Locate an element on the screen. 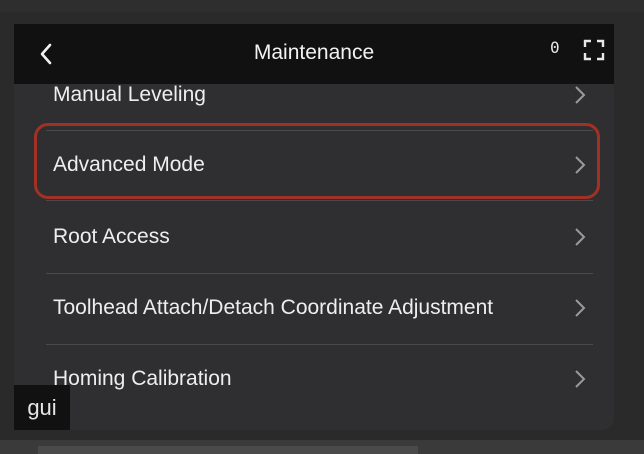 The height and width of the screenshot is (454, 644). counter-text: 0 is located at coordinates (555, 47).